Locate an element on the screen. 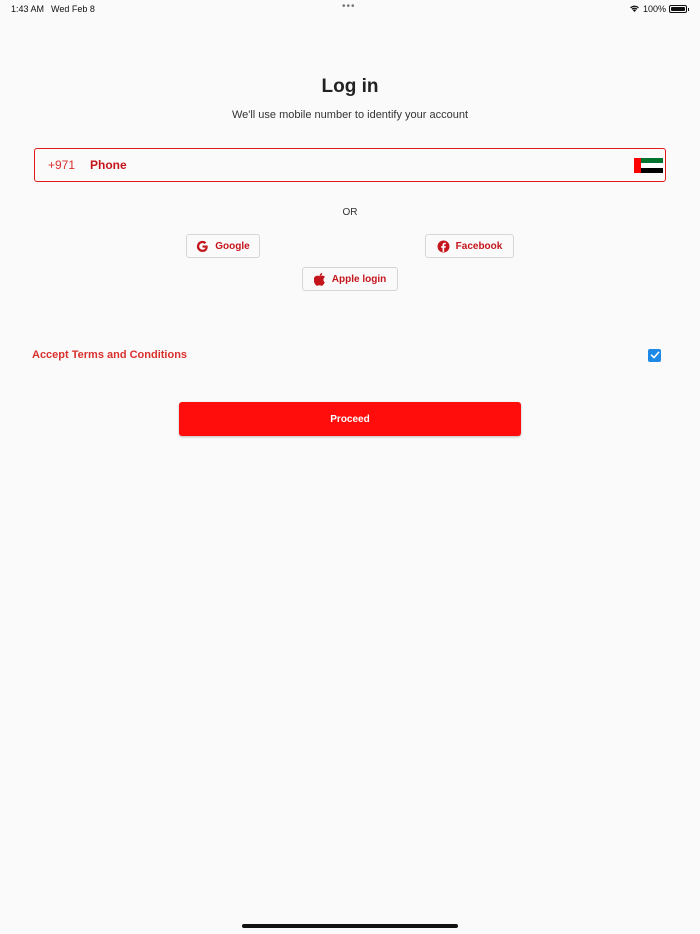  apple-login-label: Apple login is located at coordinates (359, 279).